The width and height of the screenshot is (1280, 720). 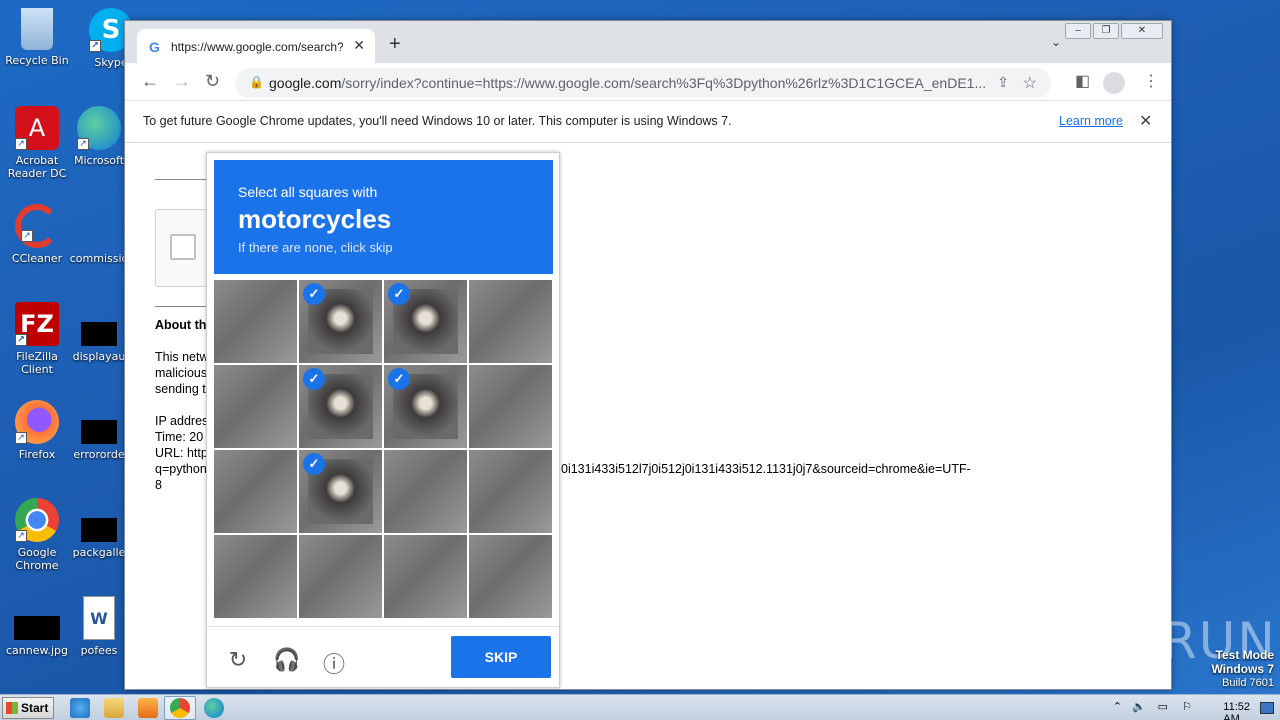 What do you see at coordinates (37, 628) in the screenshot?
I see `image-thumbnail-icon` at bounding box center [37, 628].